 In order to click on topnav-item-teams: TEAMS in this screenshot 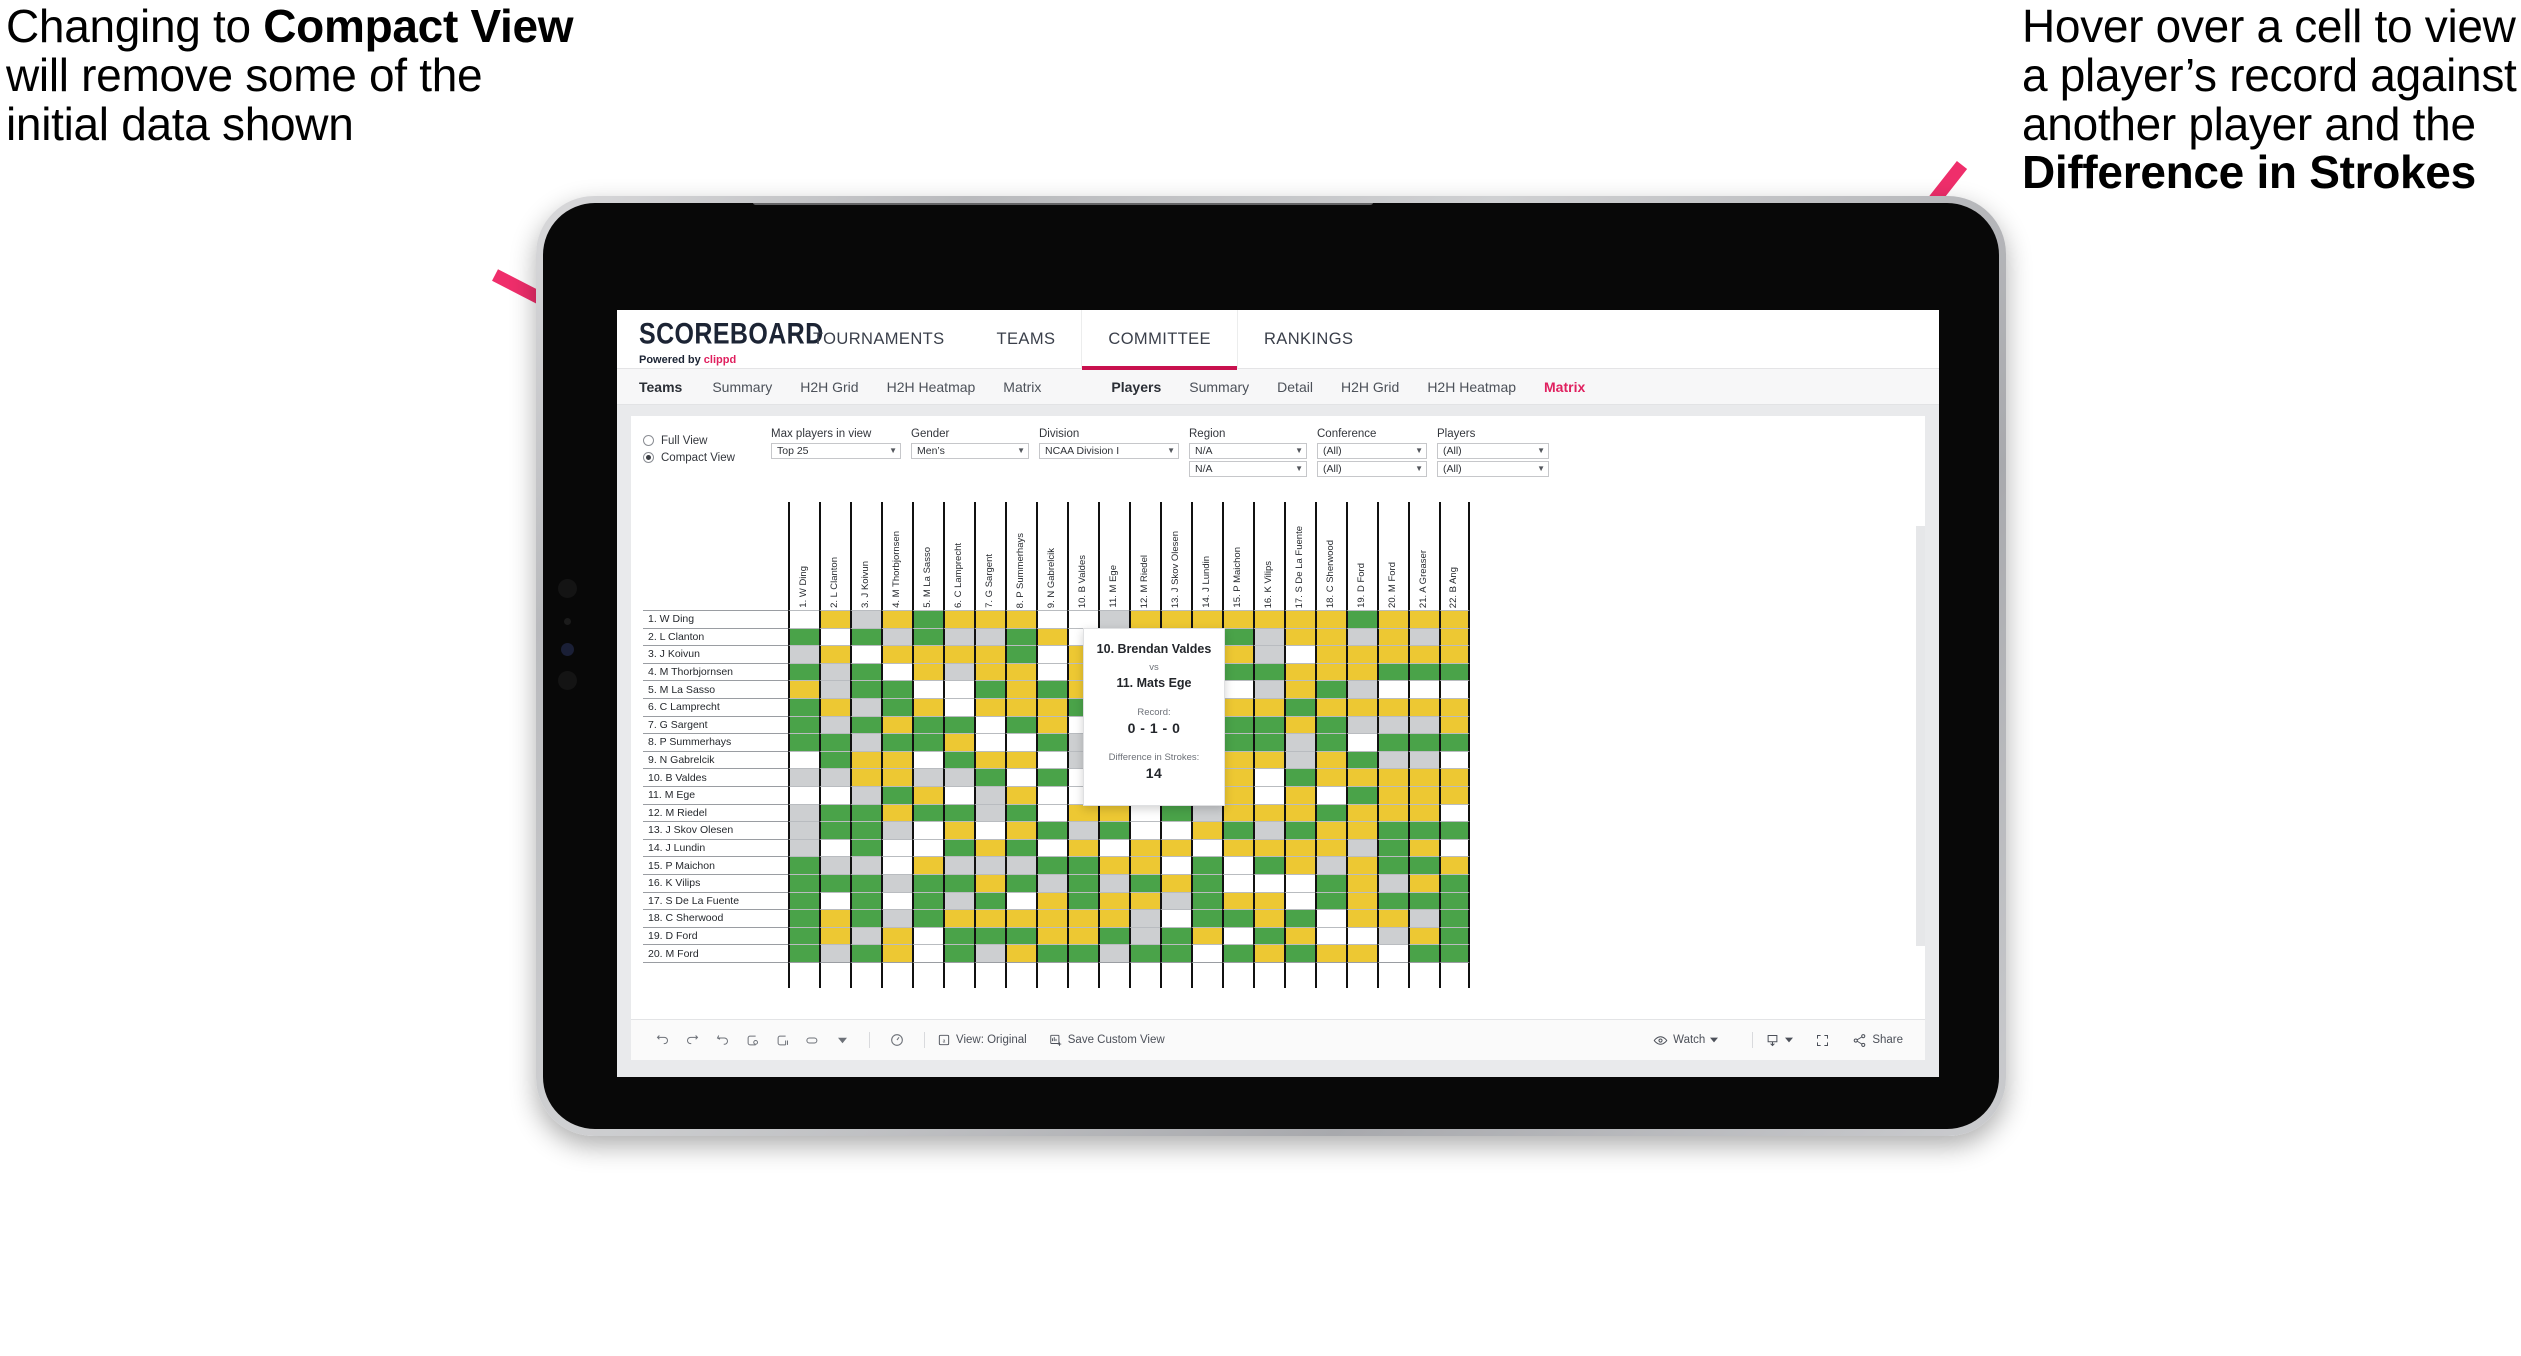, I will do `click(1026, 339)`.